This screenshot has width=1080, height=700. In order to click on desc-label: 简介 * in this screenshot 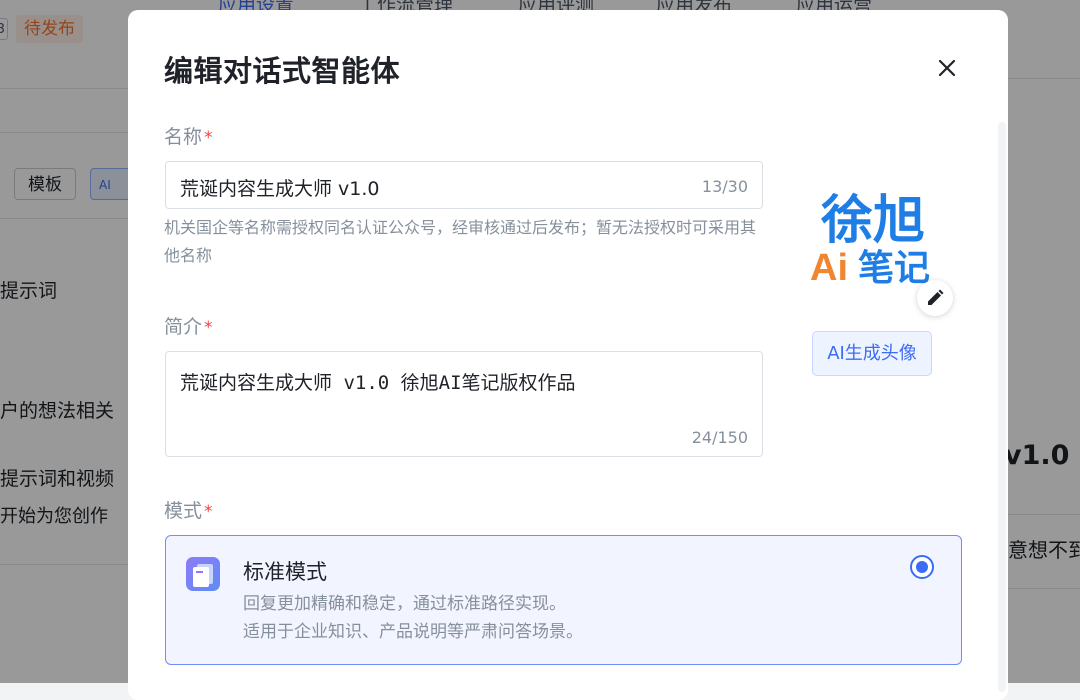, I will do `click(188, 325)`.